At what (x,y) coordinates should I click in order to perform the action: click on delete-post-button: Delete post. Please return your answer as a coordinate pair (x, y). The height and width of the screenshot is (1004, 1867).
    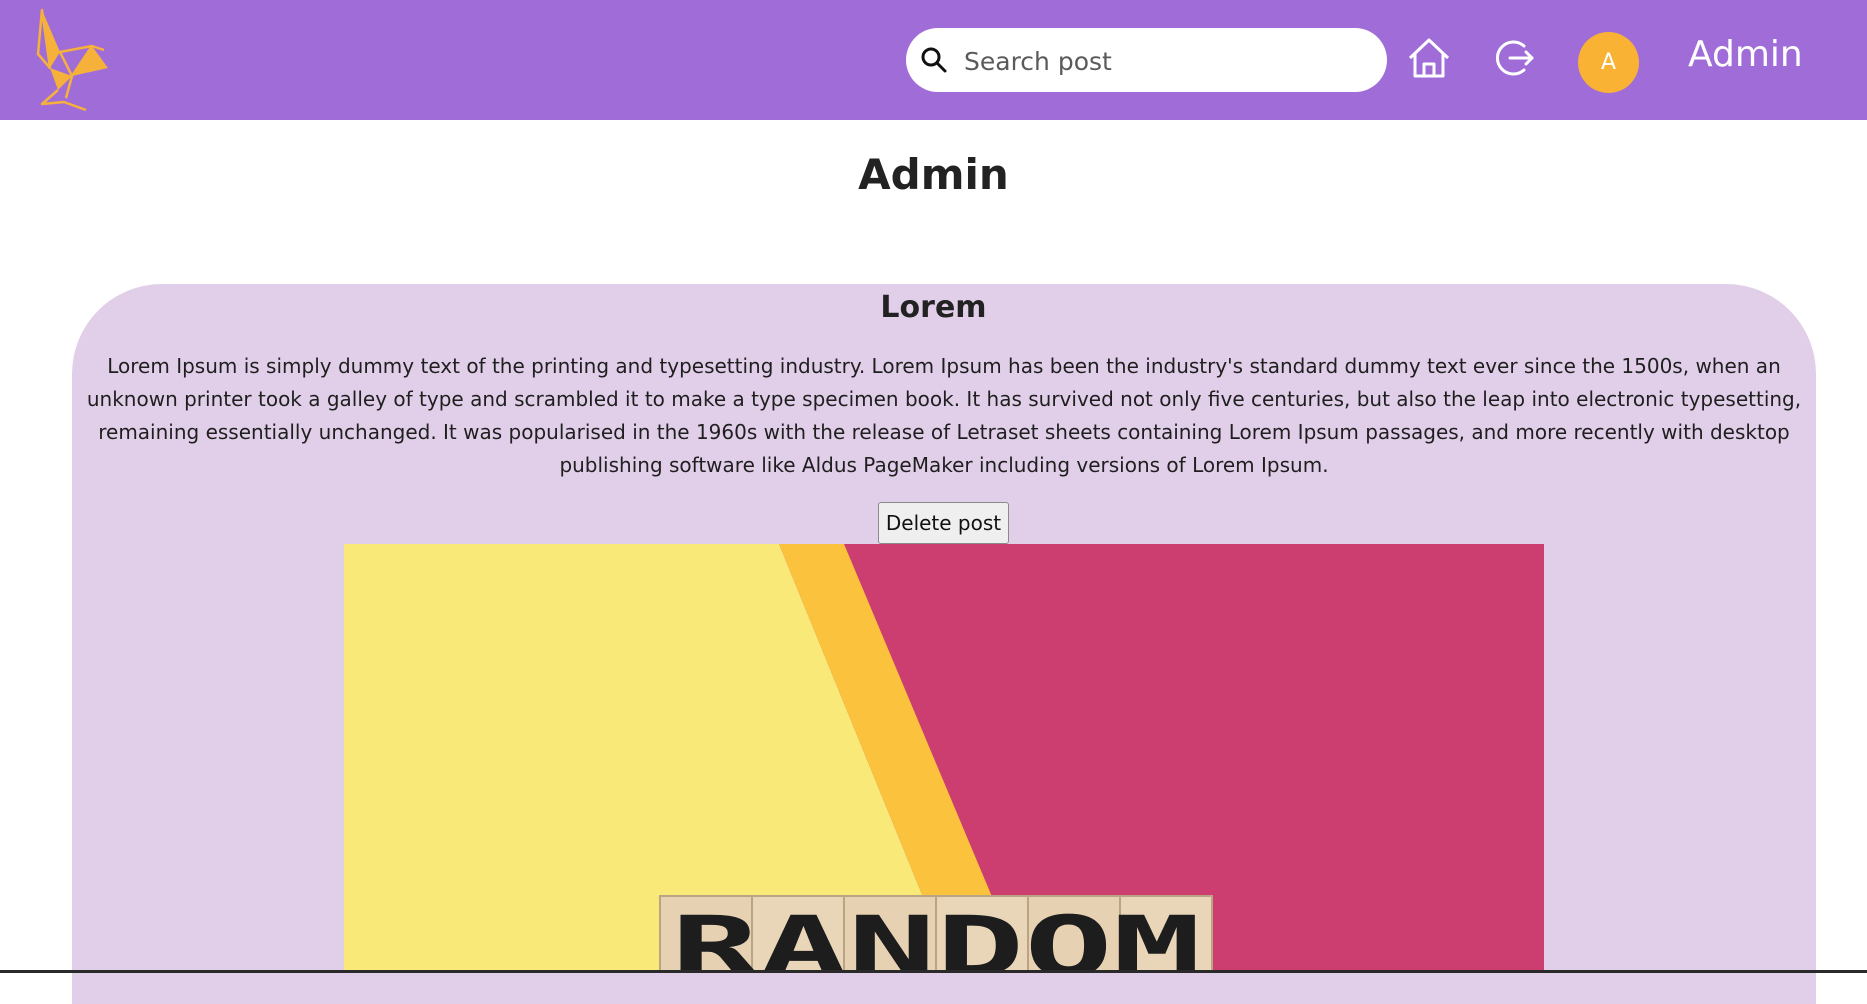
    Looking at the image, I should click on (943, 523).